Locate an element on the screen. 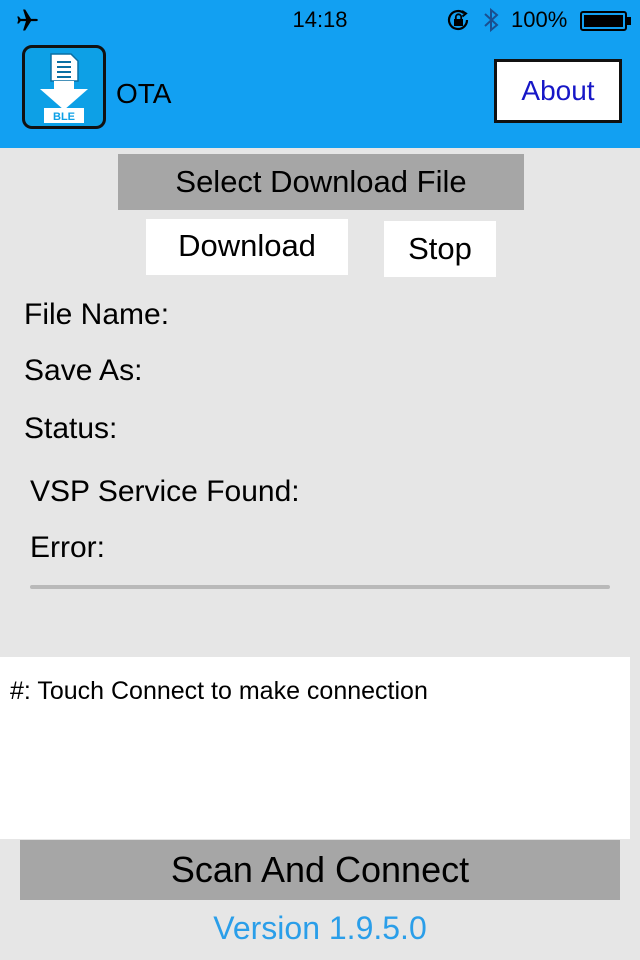 This screenshot has width=640, height=960. app-title: OTA is located at coordinates (144, 93).